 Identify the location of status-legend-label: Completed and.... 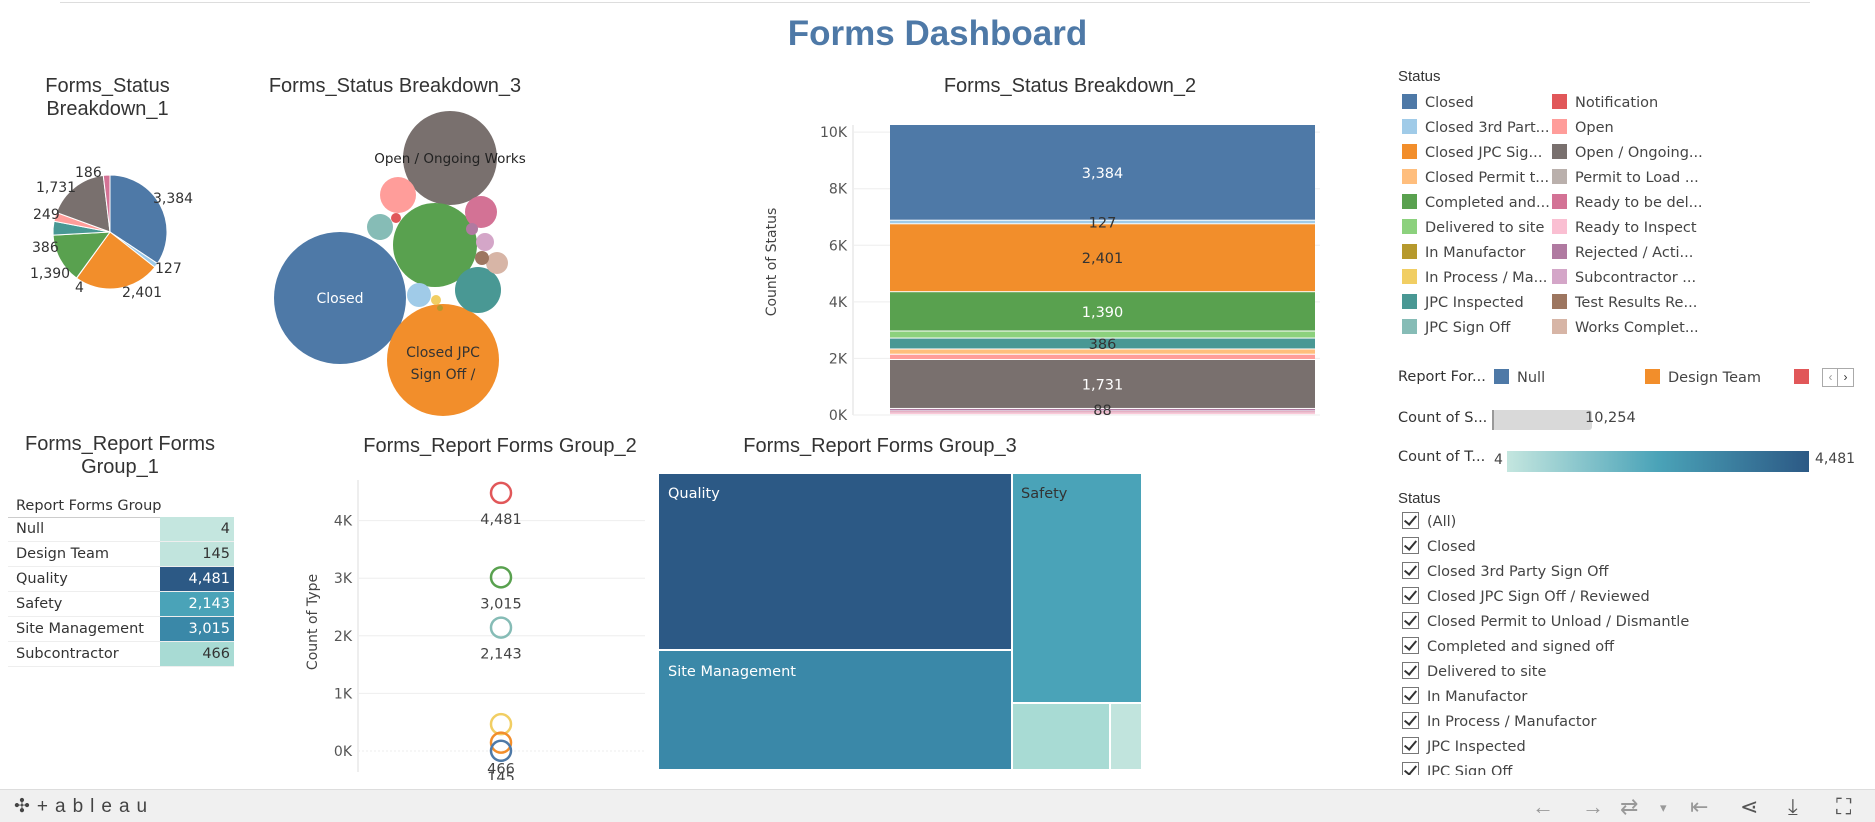
(1487, 203).